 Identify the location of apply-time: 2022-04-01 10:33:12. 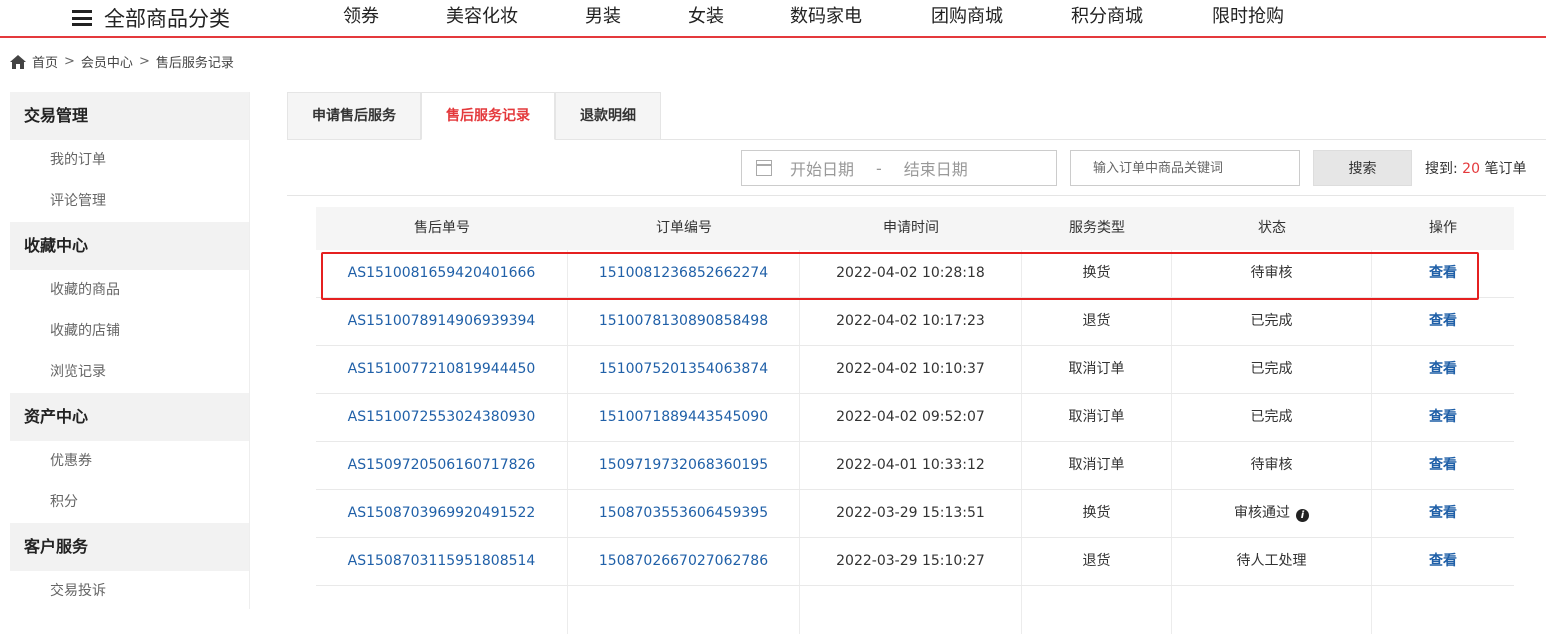
(911, 465).